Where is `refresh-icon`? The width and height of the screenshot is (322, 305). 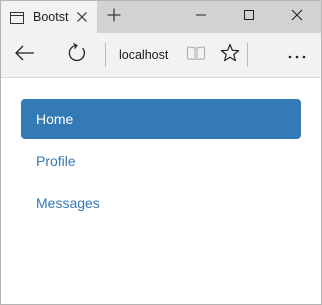 refresh-icon is located at coordinates (77, 55).